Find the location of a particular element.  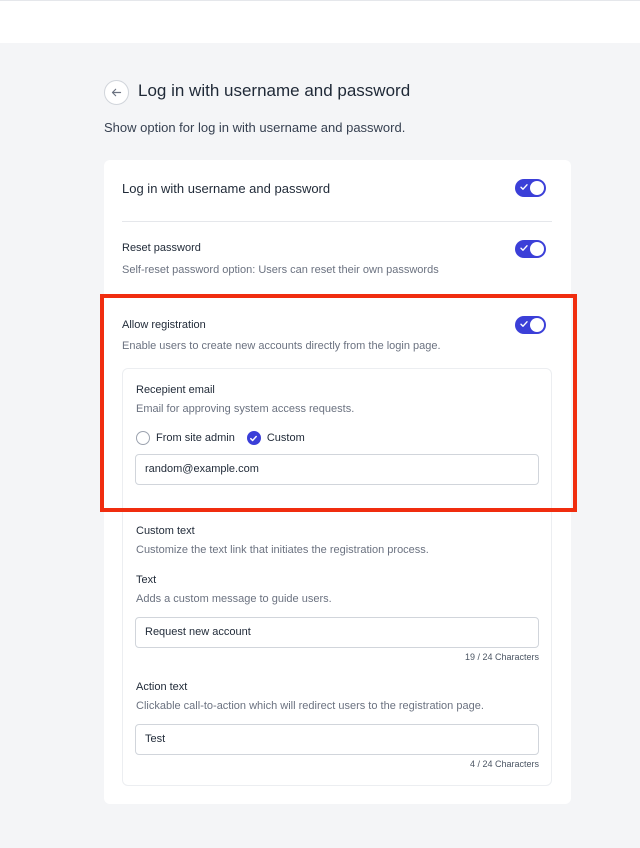

text-description: Adds a custom message to guide users. is located at coordinates (234, 599).